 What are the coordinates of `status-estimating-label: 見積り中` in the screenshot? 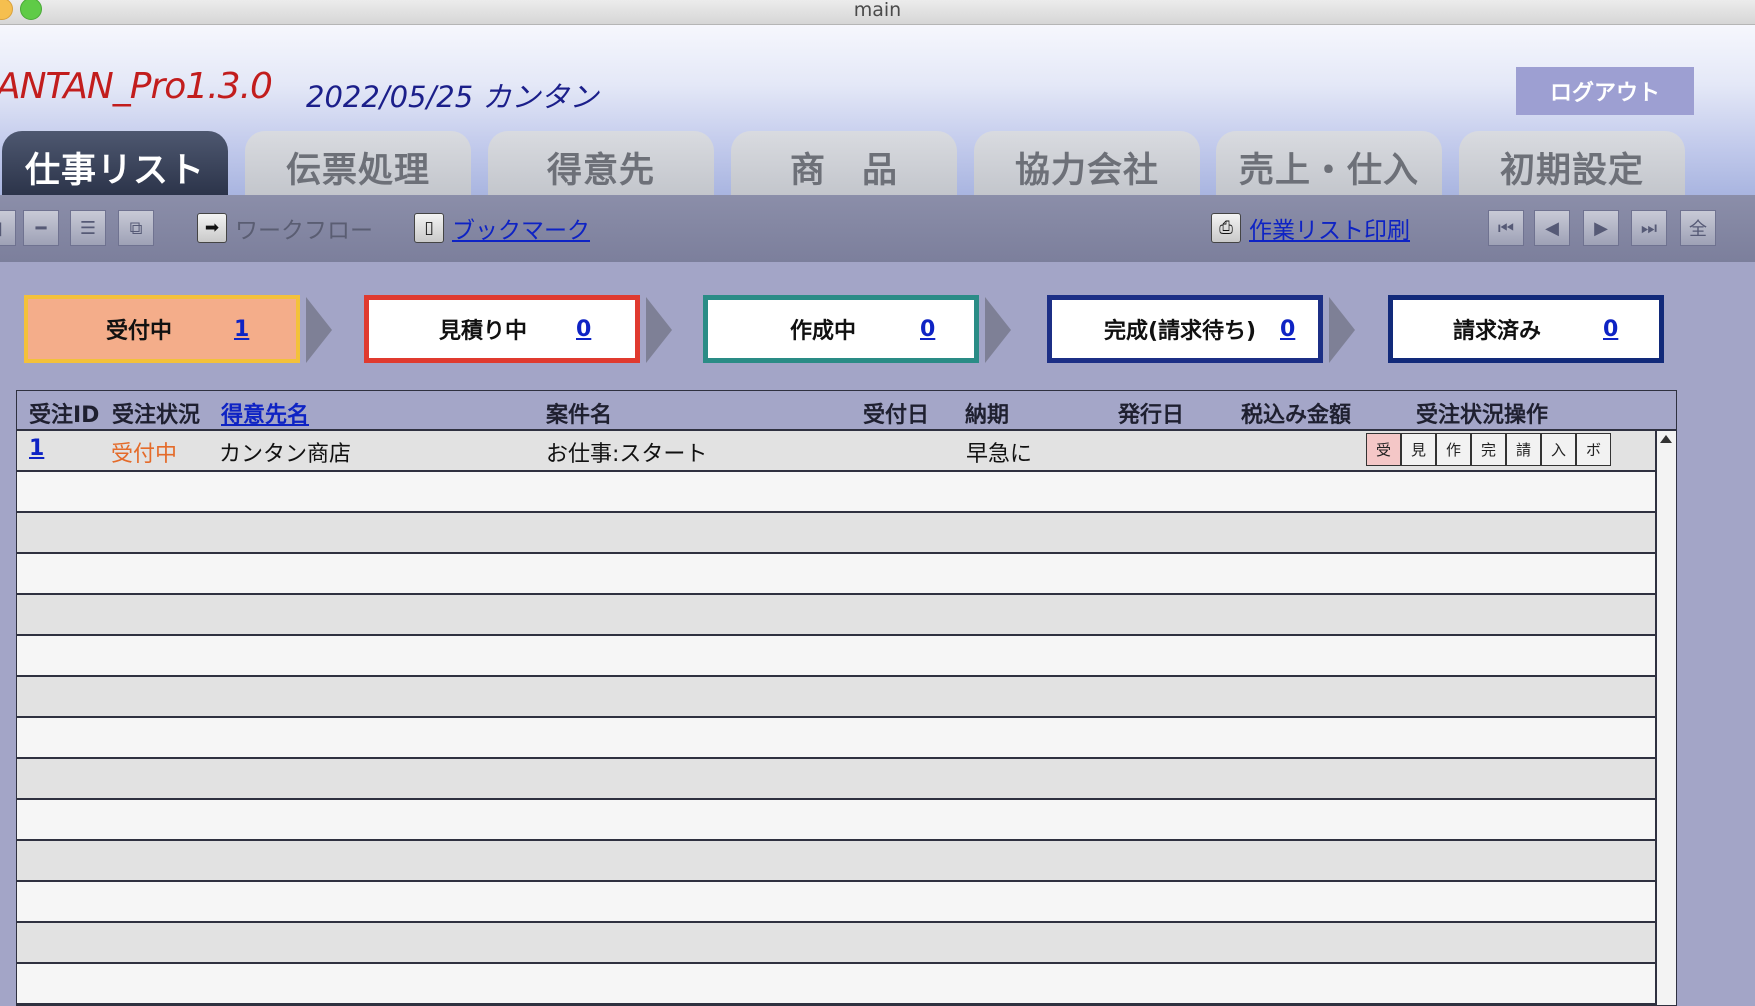 It's located at (483, 331).